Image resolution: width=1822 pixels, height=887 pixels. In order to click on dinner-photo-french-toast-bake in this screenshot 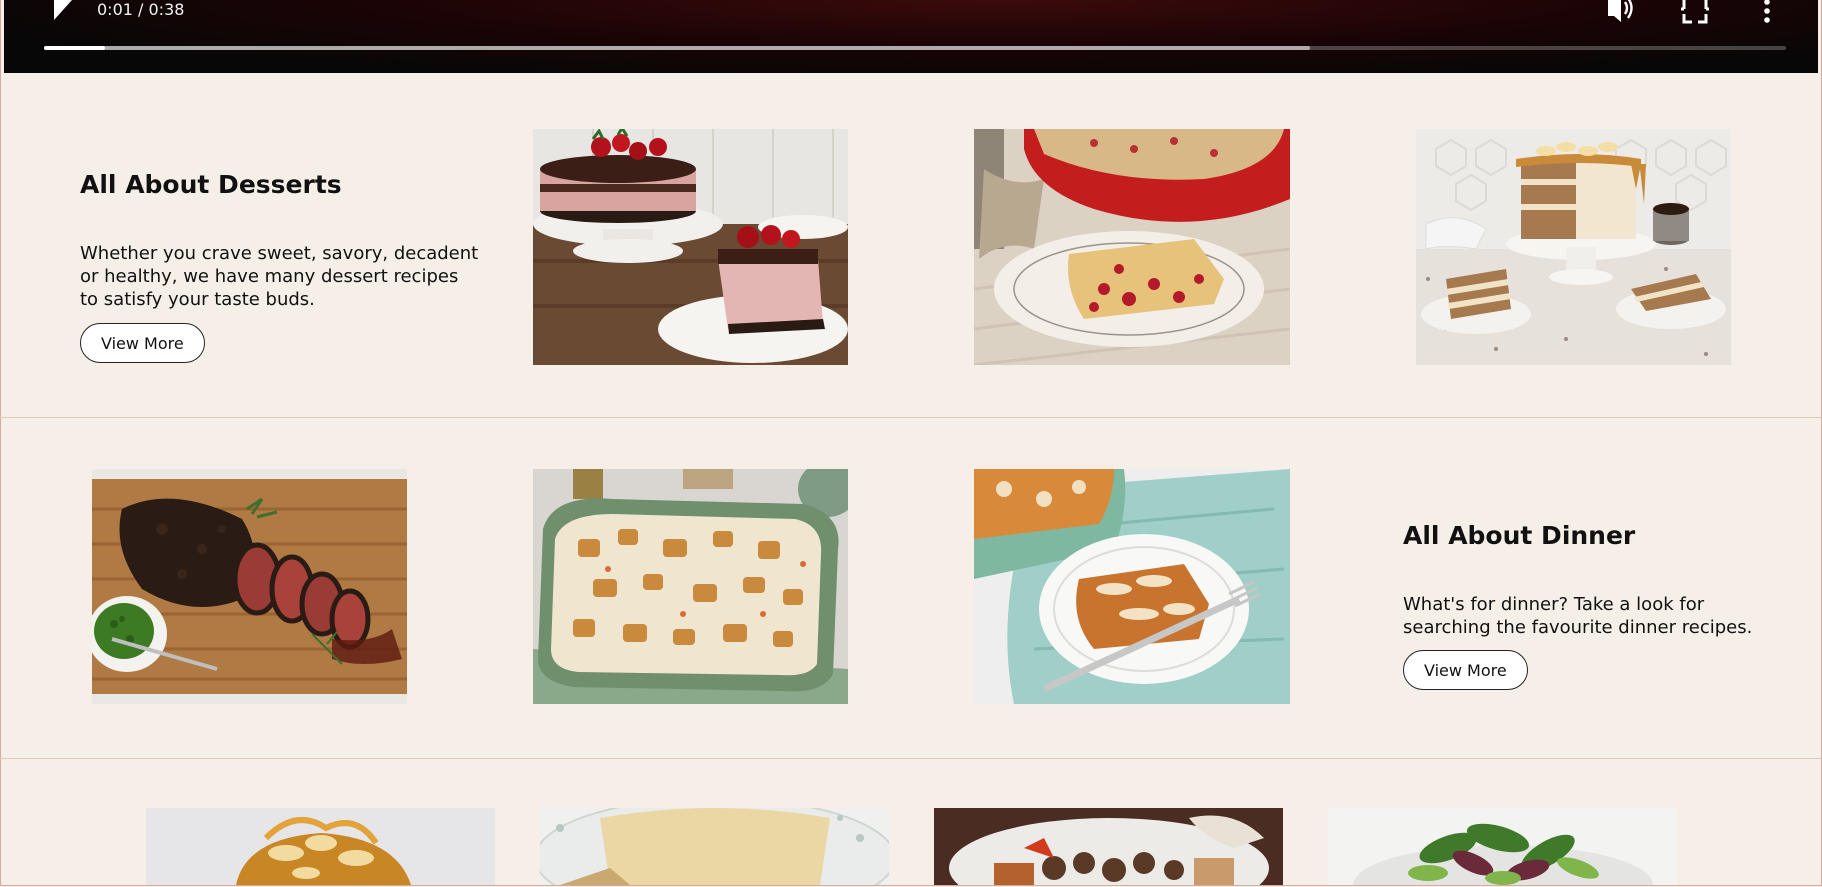, I will do `click(1132, 586)`.